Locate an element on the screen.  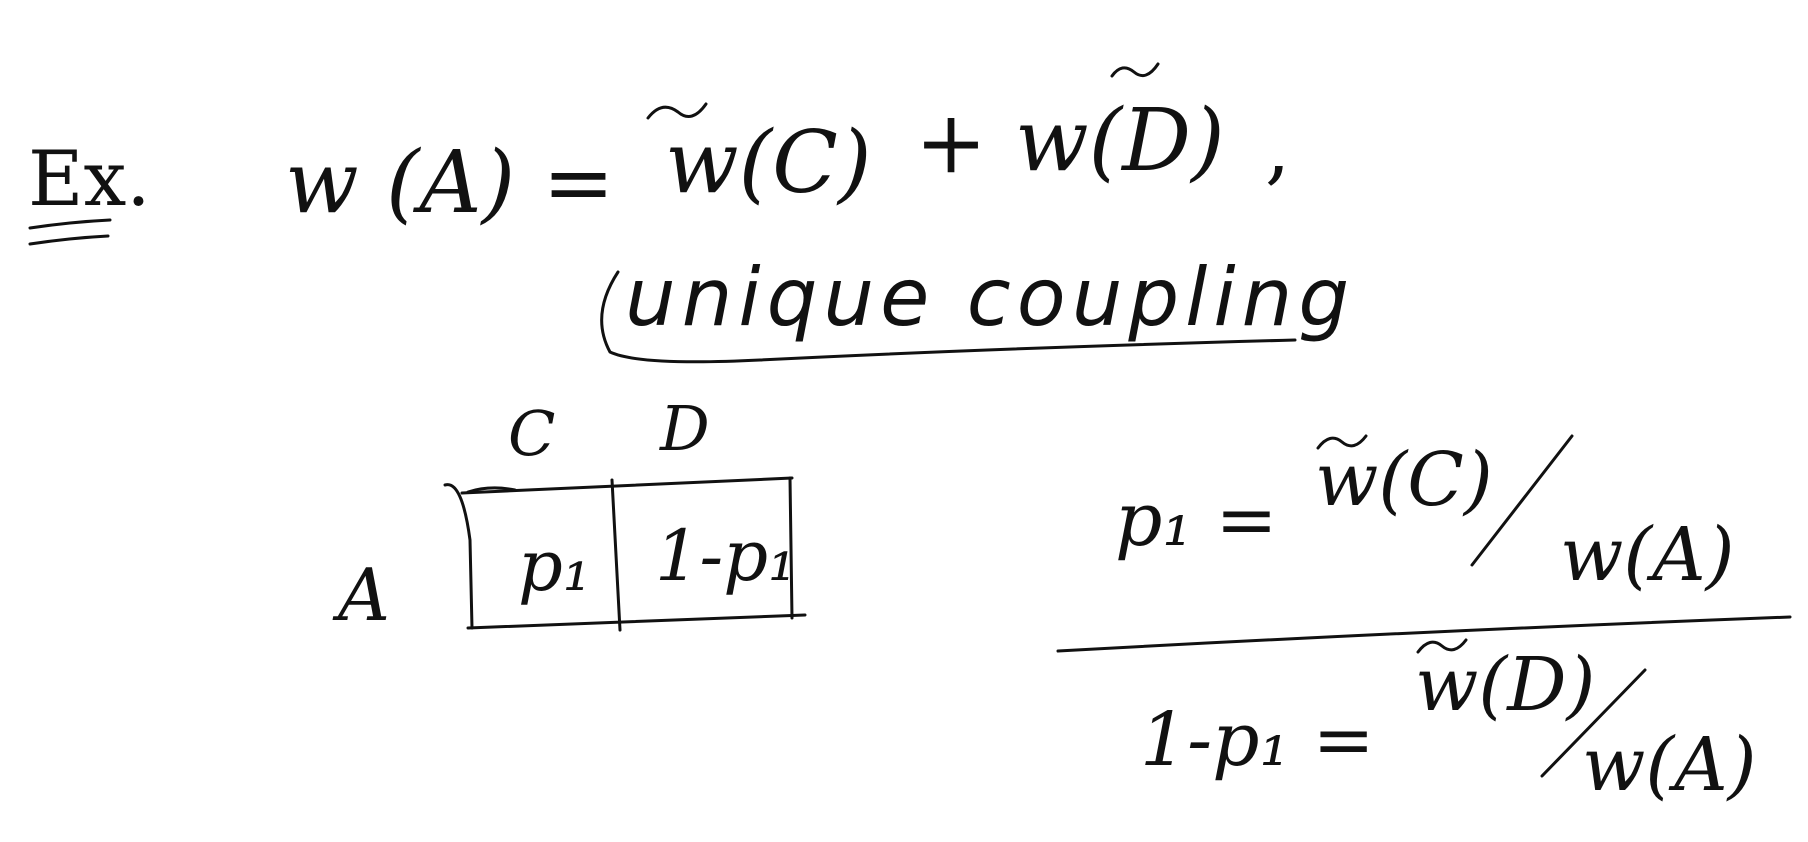
equation-plus: + is located at coordinates (951, 143).